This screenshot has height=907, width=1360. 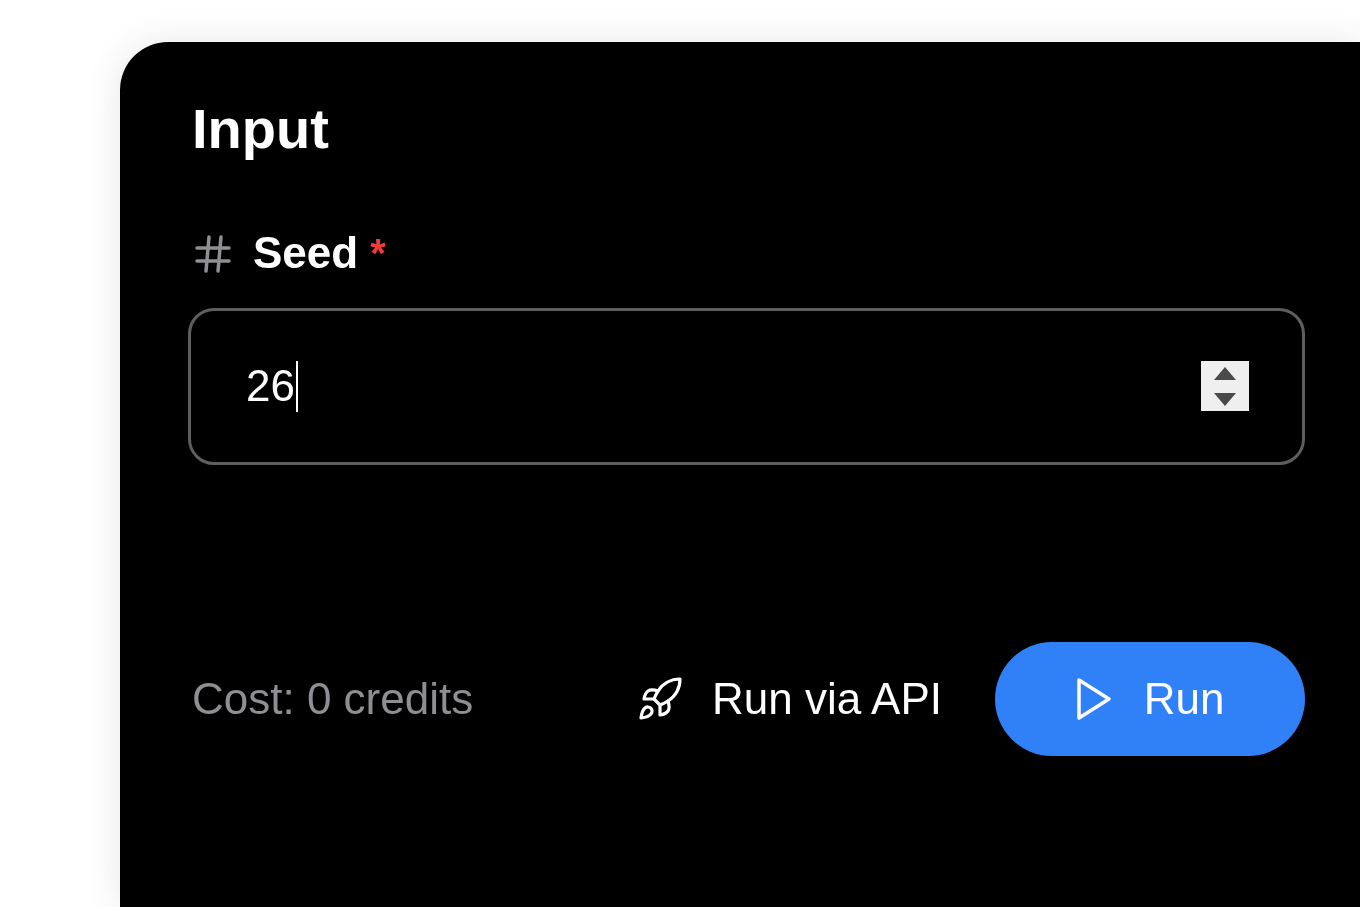 I want to click on text-cursor-icon, so click(x=296, y=386).